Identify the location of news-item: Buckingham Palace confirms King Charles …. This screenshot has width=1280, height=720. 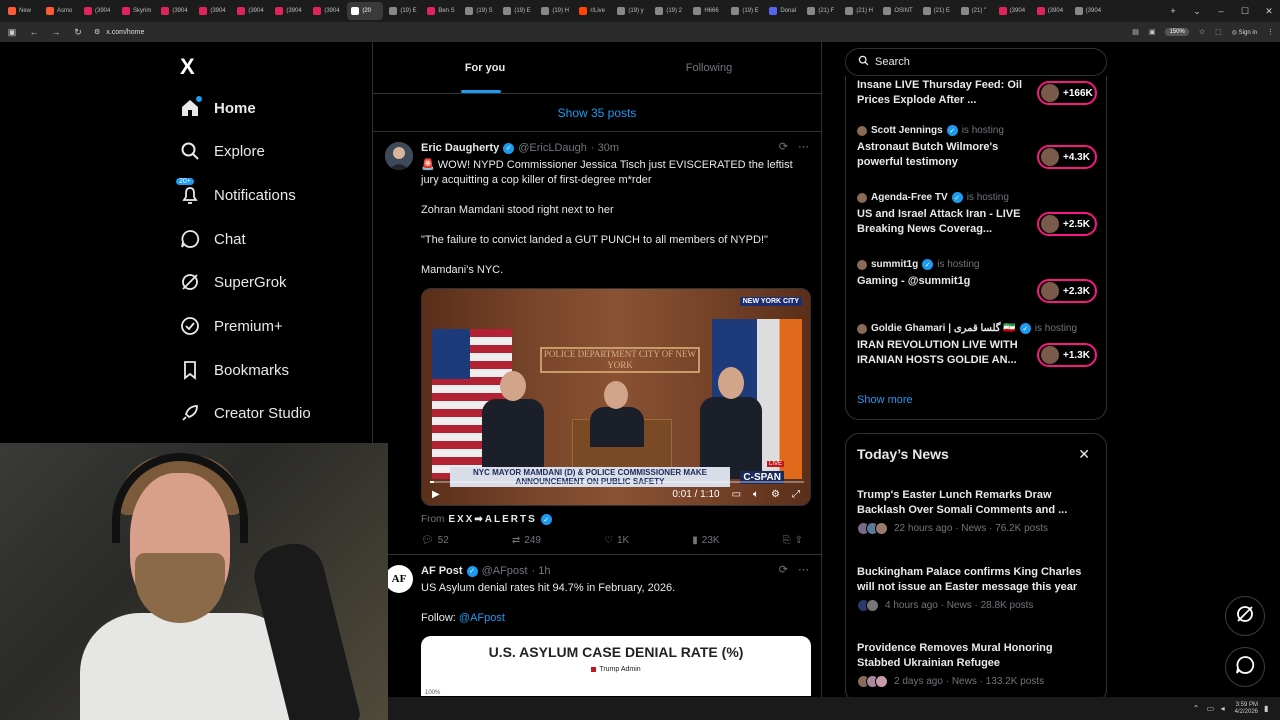
(977, 588).